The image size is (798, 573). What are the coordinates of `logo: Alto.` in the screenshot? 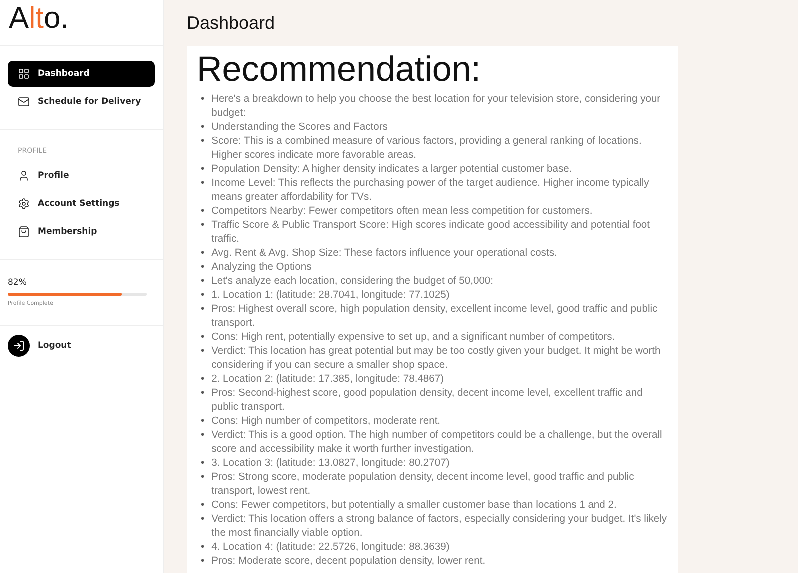 It's located at (81, 23).